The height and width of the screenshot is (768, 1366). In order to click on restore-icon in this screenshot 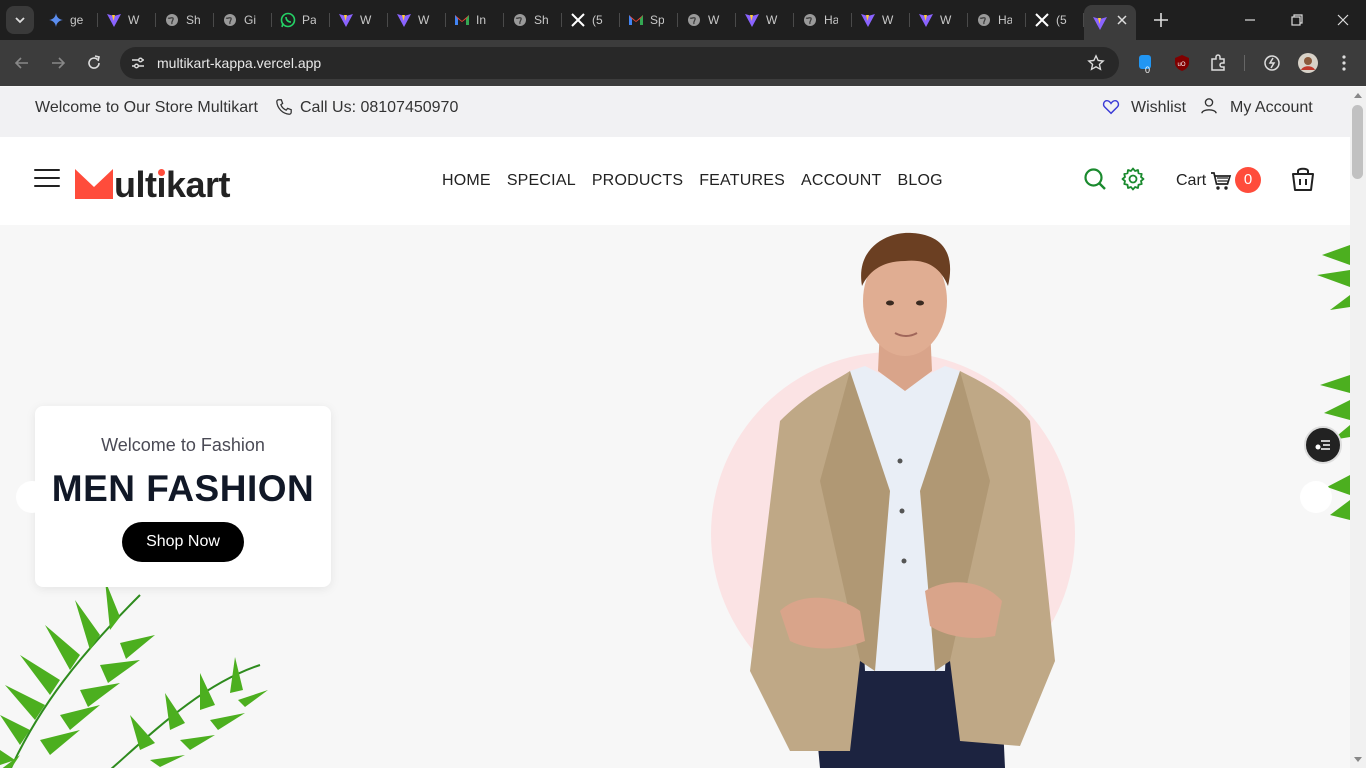, I will do `click(1297, 20)`.